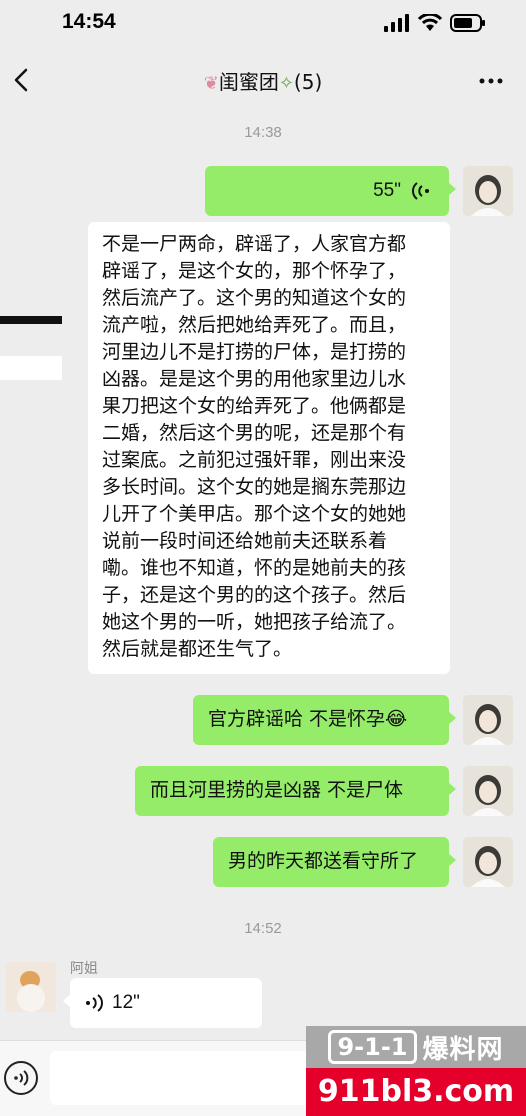 The width and height of the screenshot is (526, 1116). Describe the element at coordinates (308, 82) in the screenshot. I see `member-count: (5)` at that location.